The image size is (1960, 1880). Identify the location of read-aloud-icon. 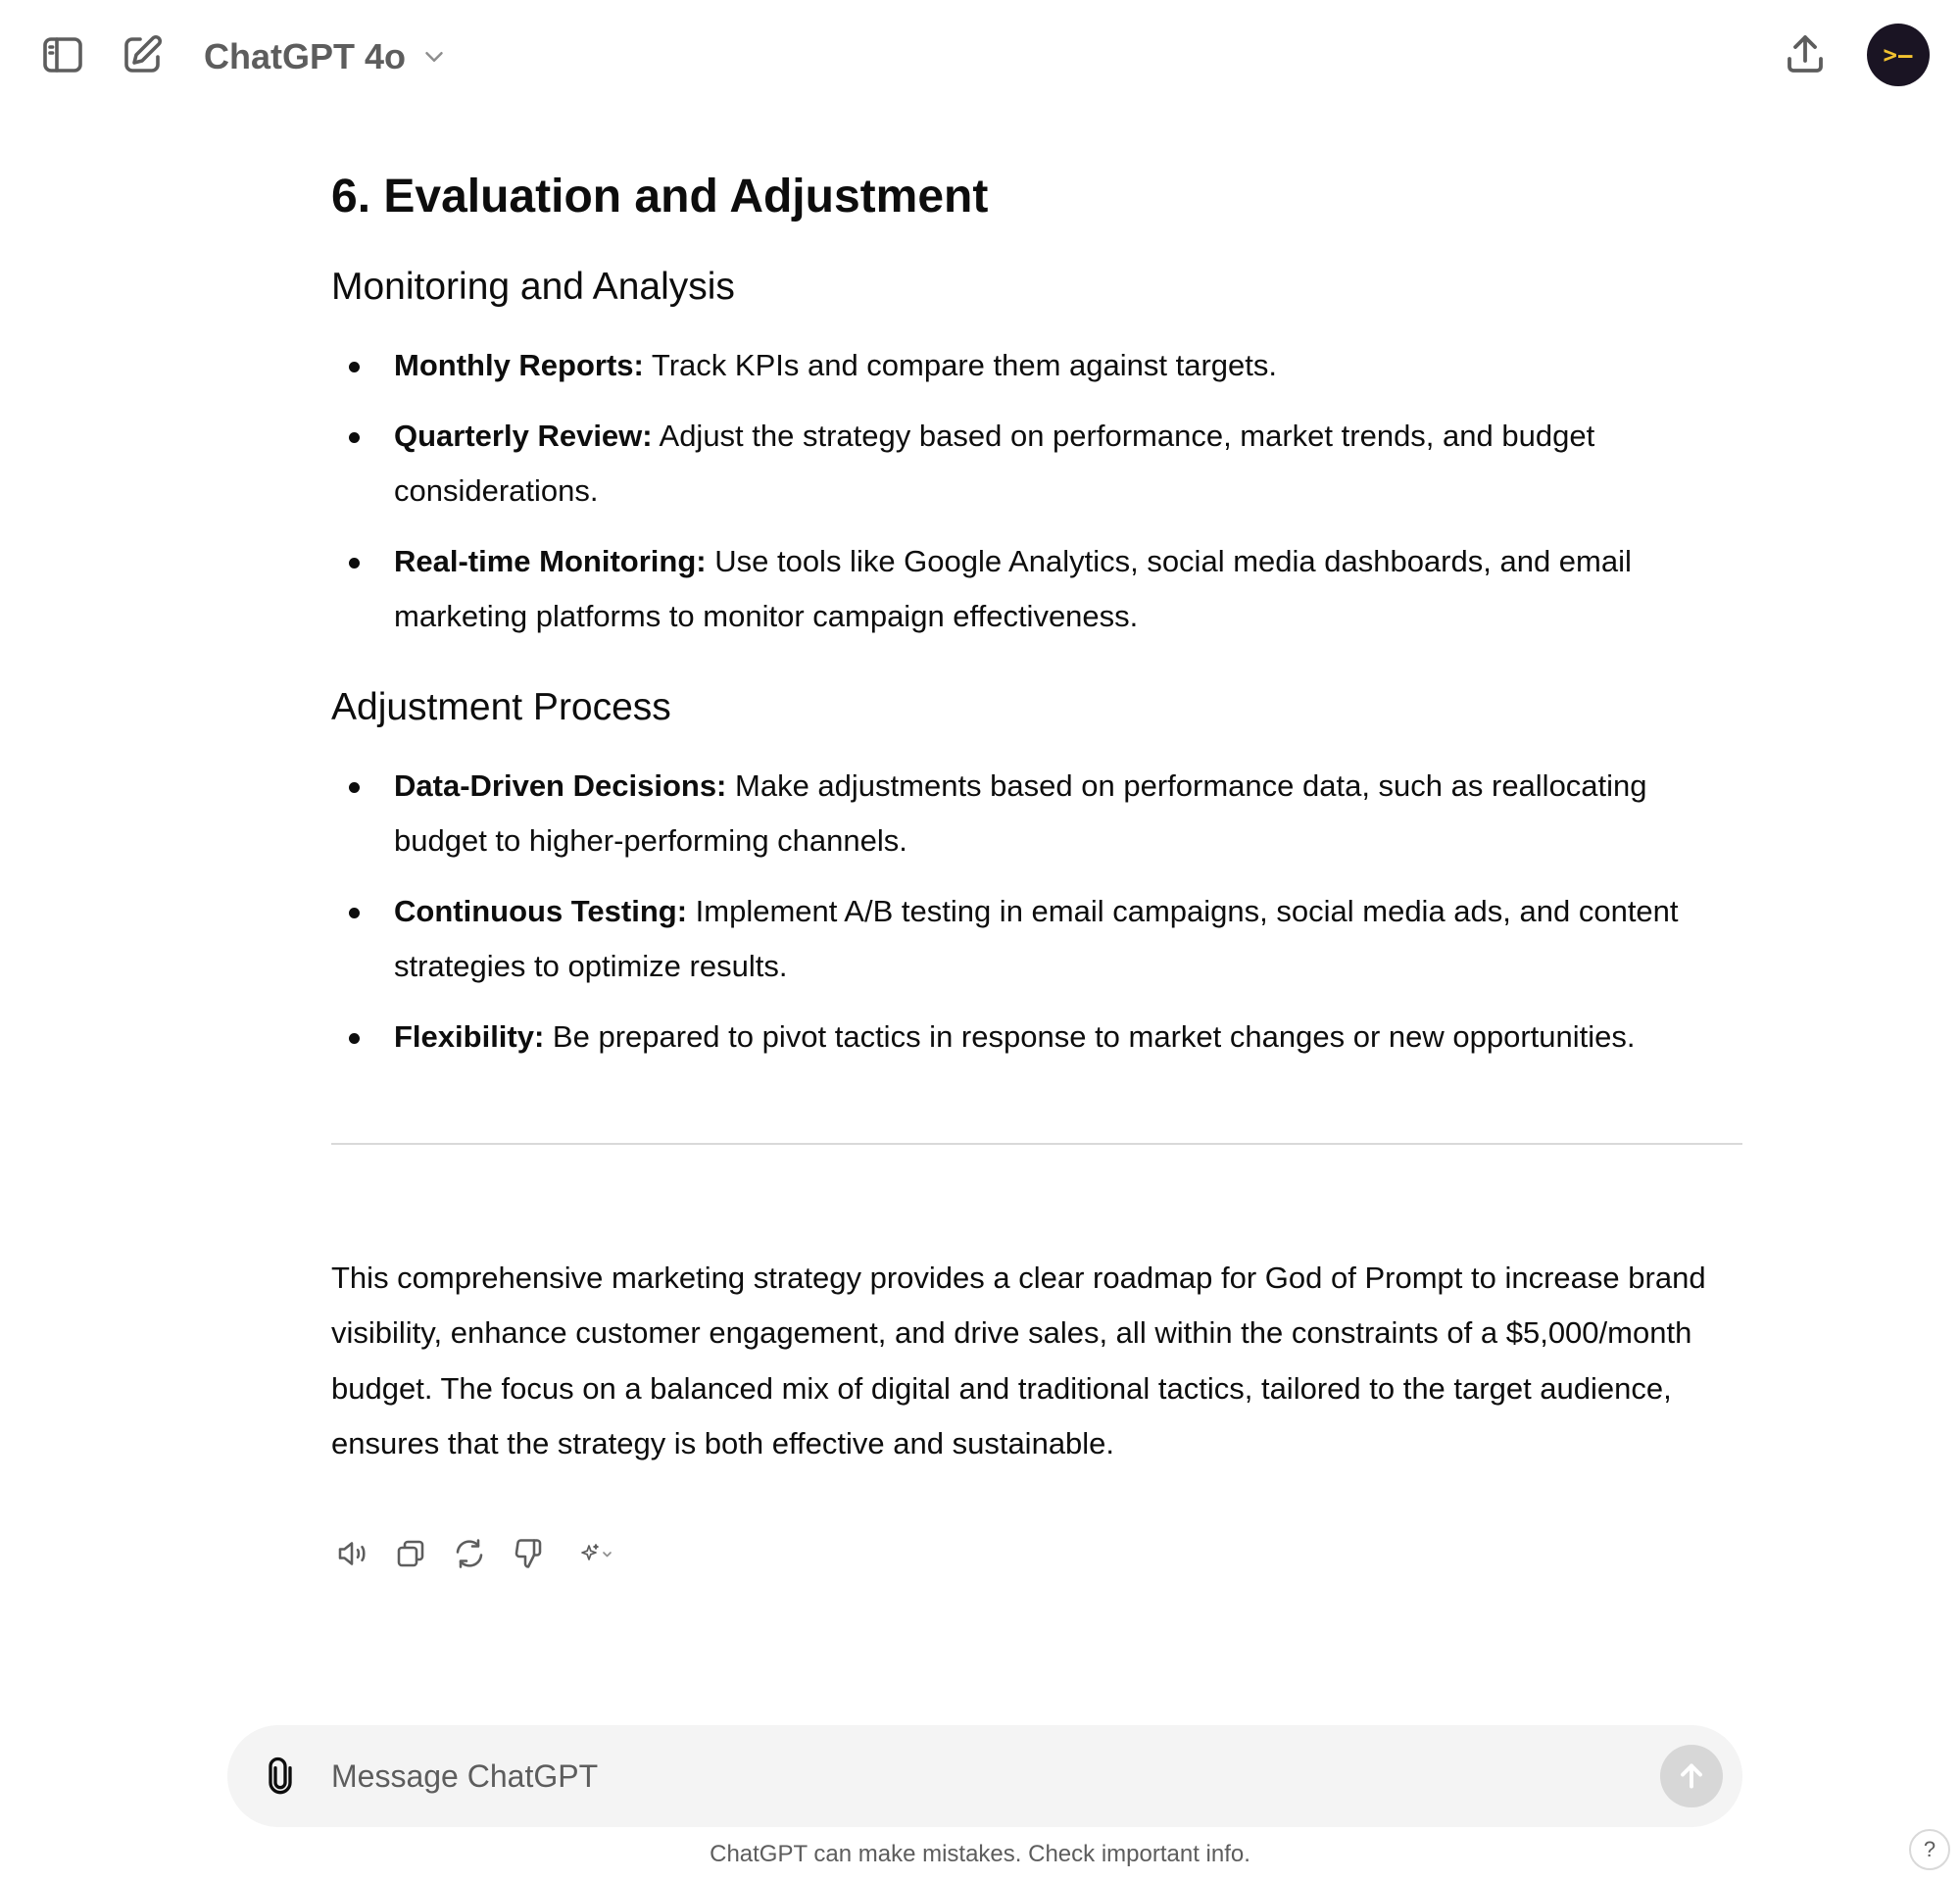
(352, 1553).